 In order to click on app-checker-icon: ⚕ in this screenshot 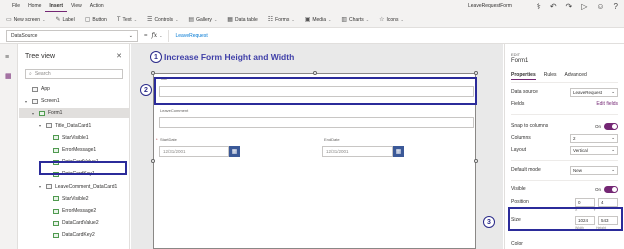, I will do `click(538, 6)`.